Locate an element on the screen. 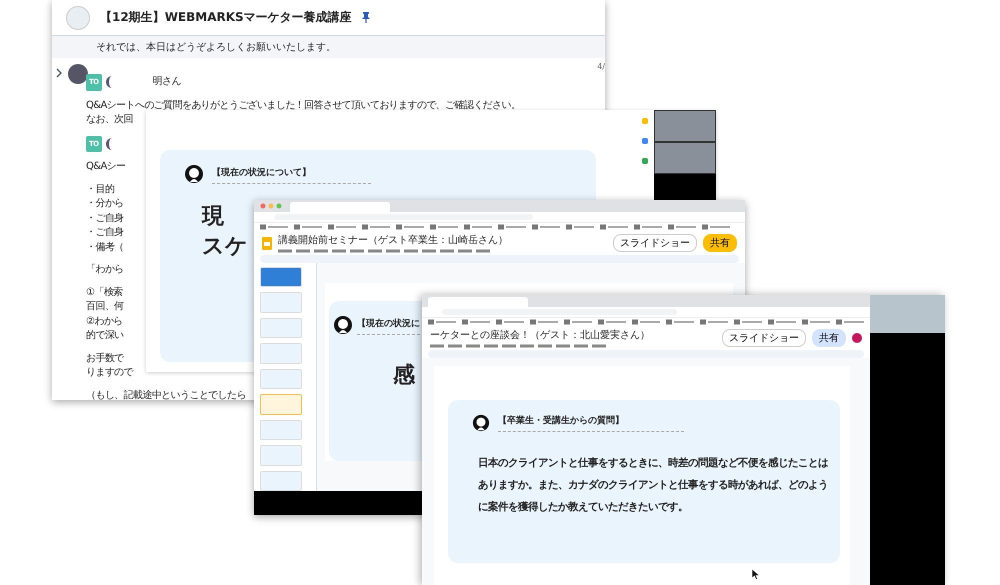  question-text: 日本のクライアントと仕事をするときに、時差の問題など不便を感じたことはありますか。また、カナダのクライアントと仕事をする時があれば、どのように案件を獲得したか教えていただきたいです。 is located at coordinates (653, 485).